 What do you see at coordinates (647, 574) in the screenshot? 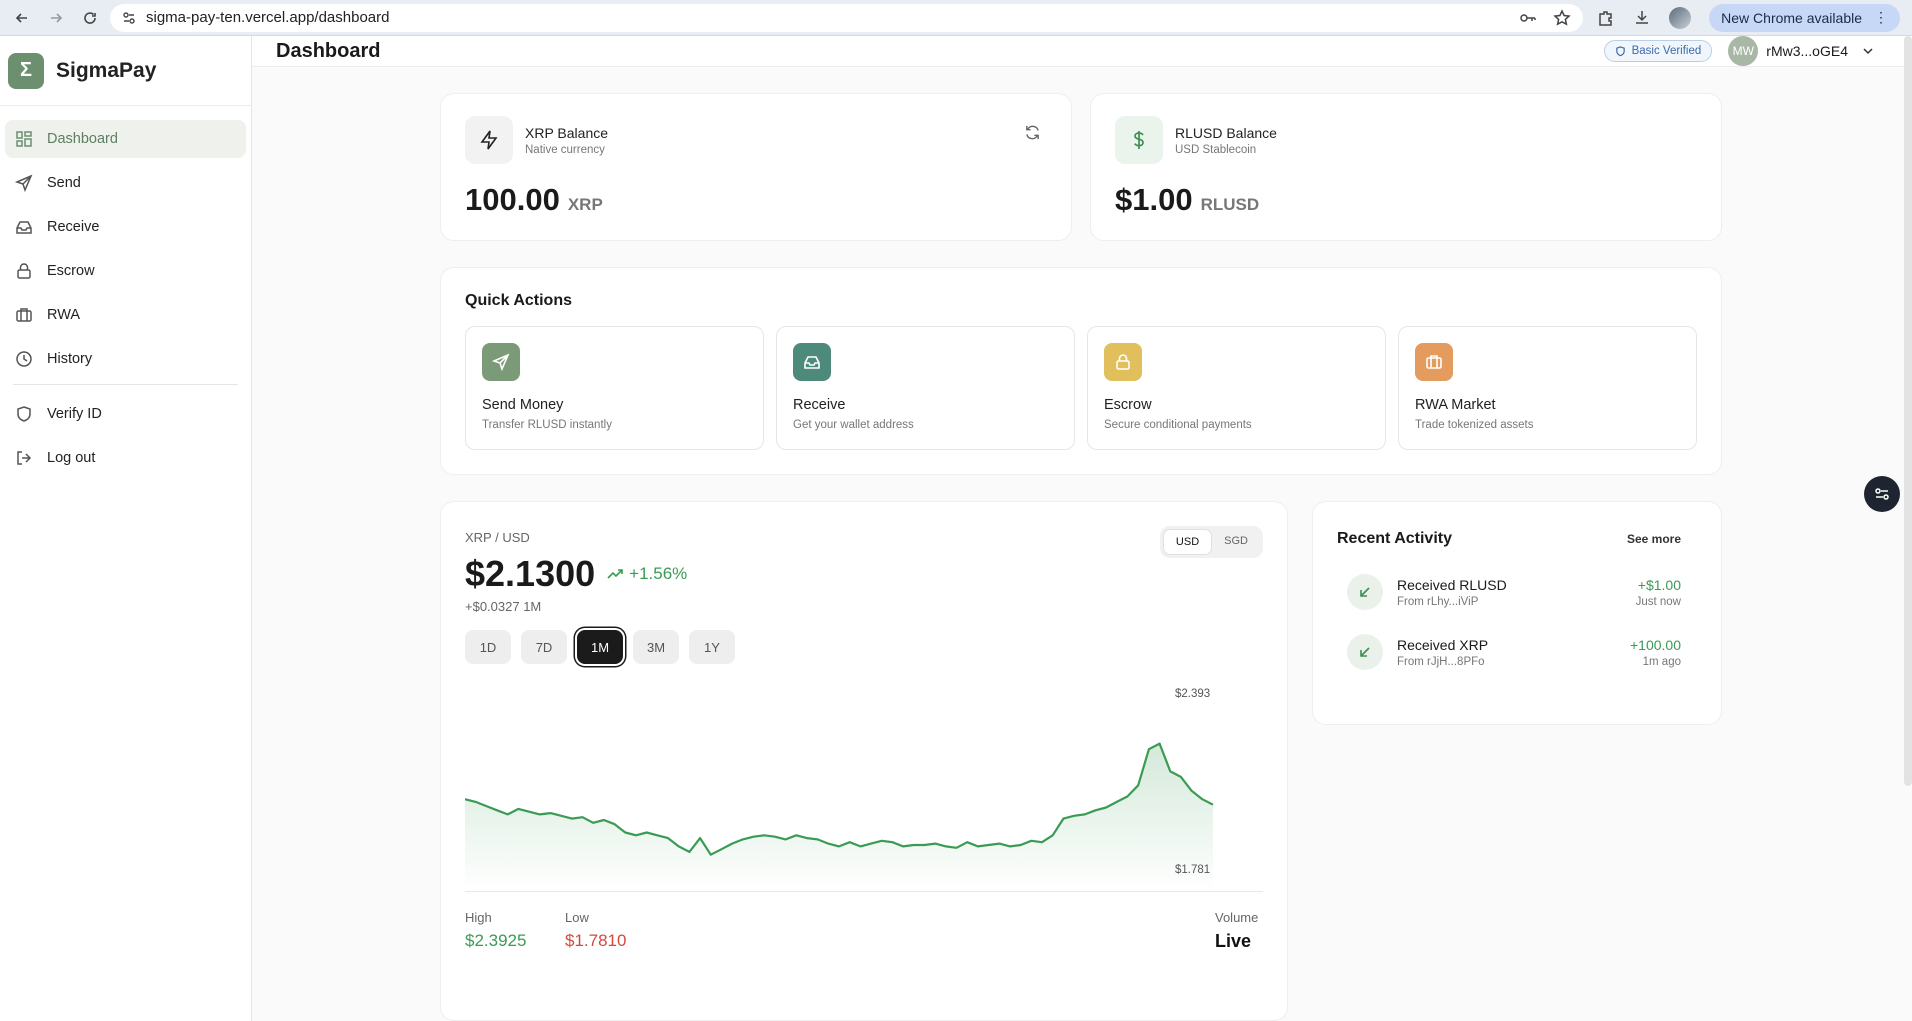
I see `price-change: +1.56%` at bounding box center [647, 574].